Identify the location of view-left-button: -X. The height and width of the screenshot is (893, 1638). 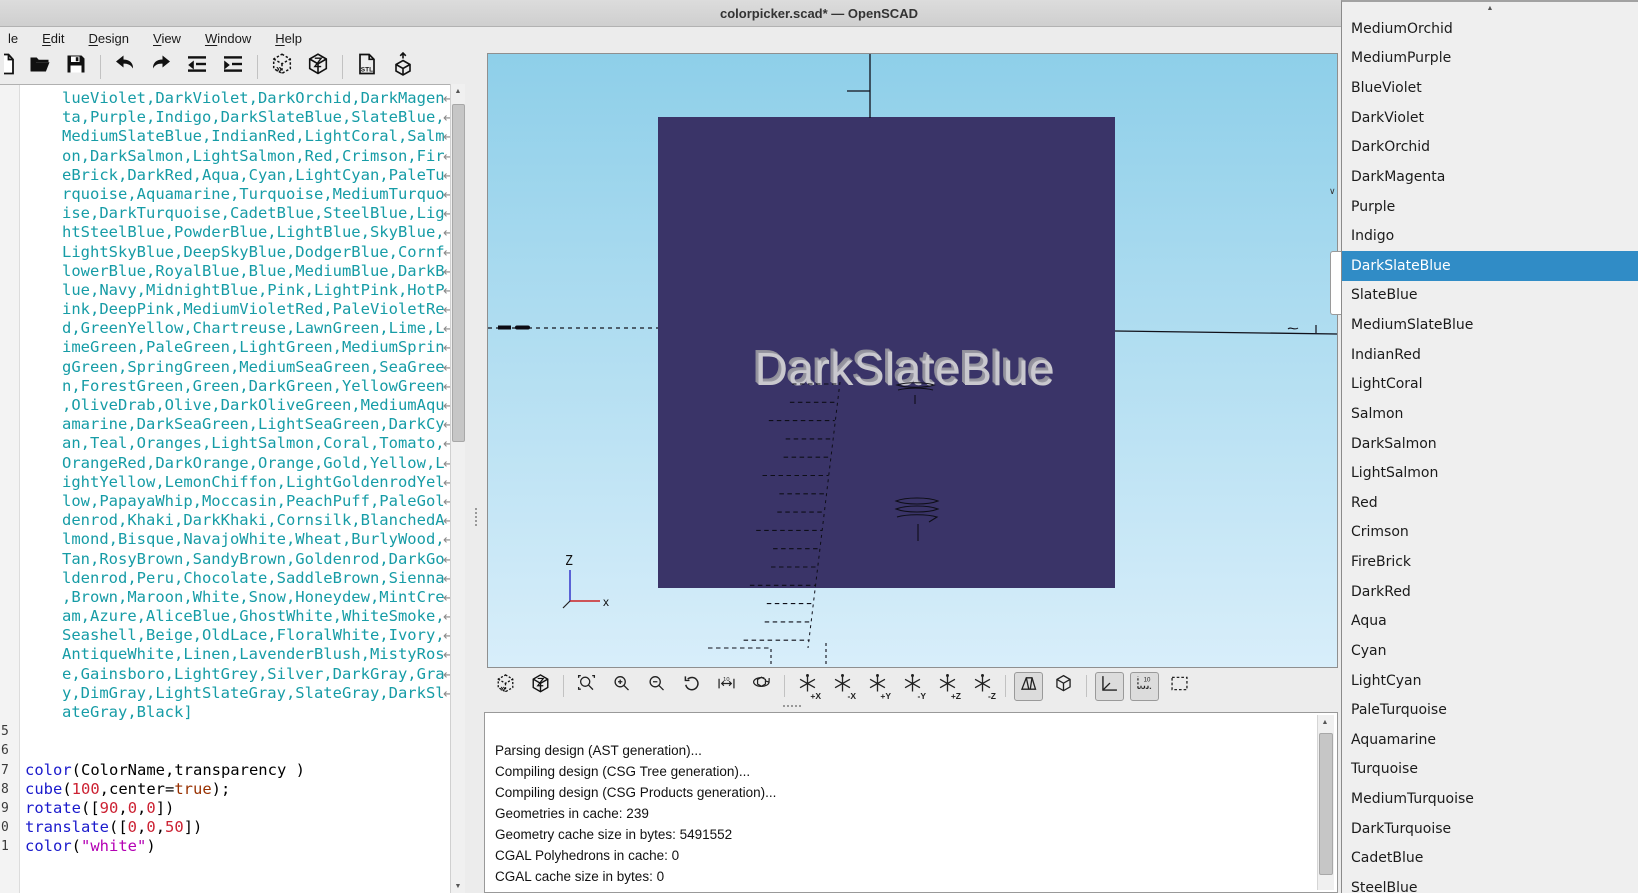
(842, 686).